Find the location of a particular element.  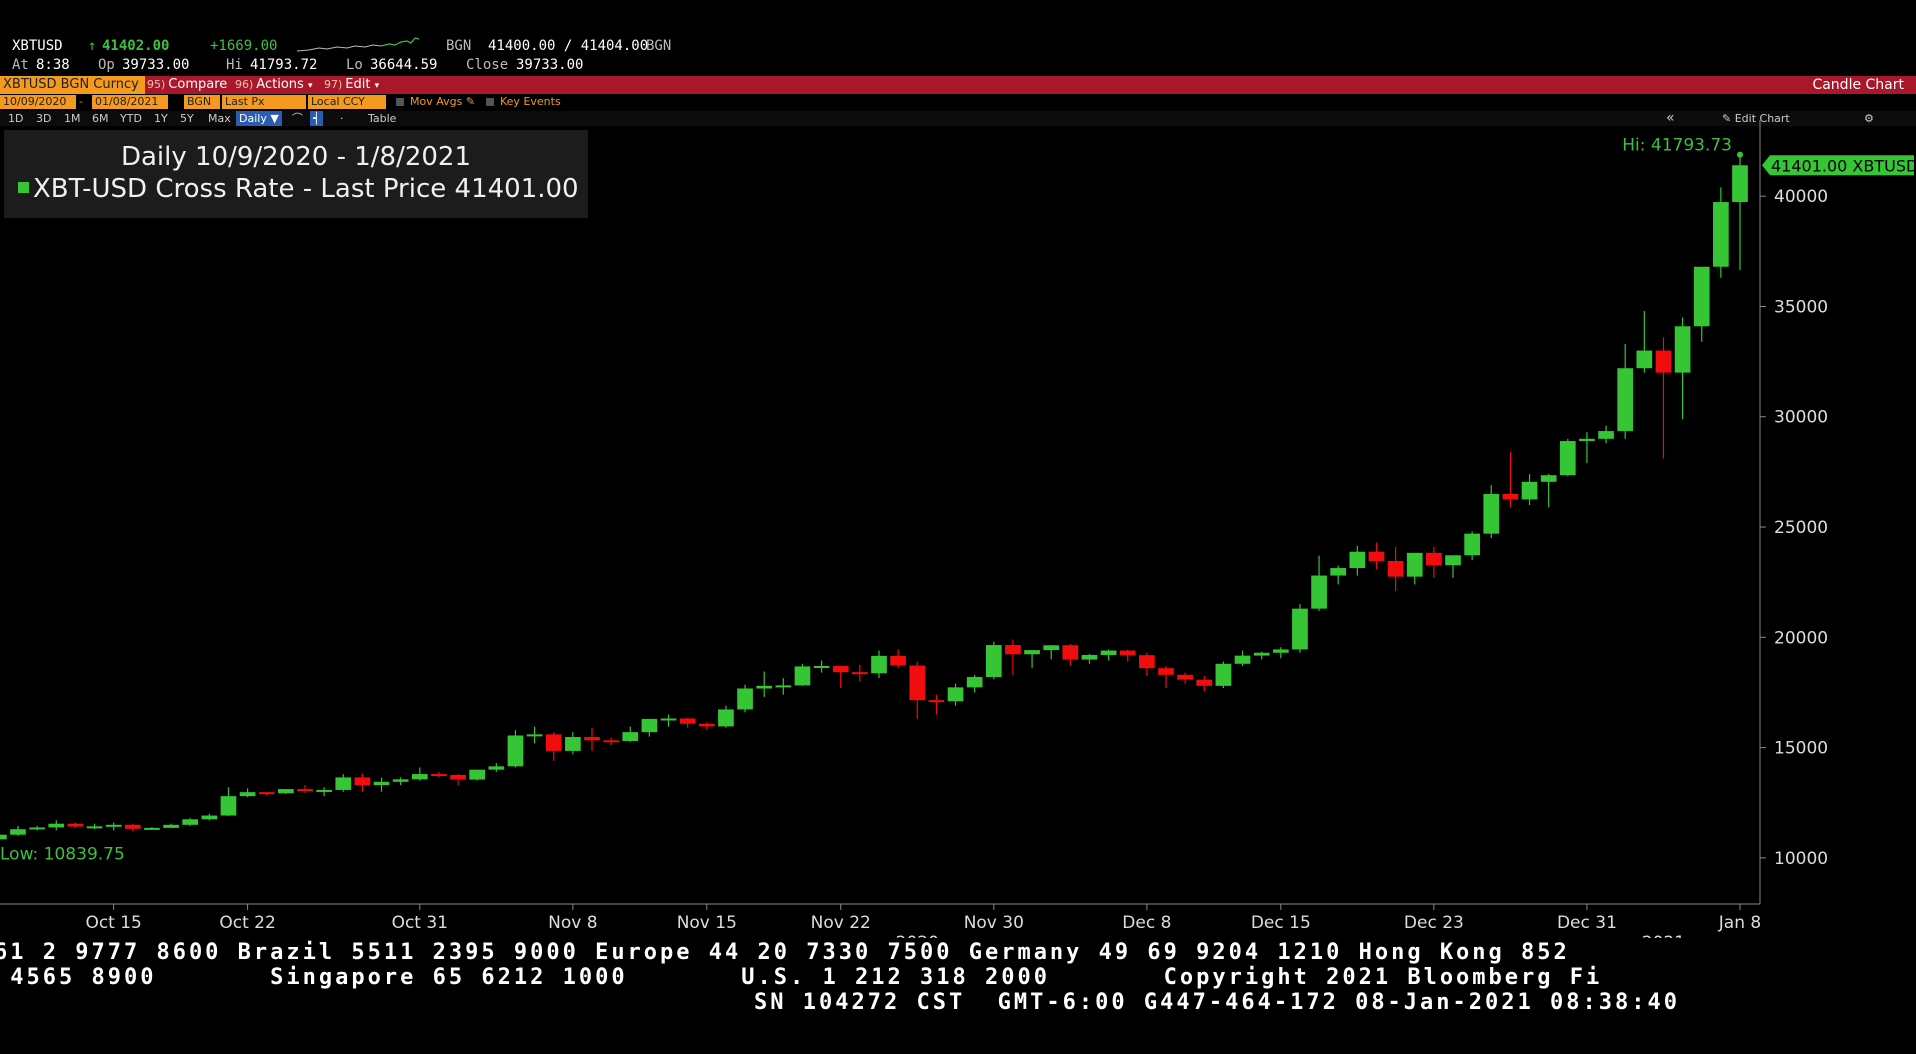

x-tick-label: Nov 22 is located at coordinates (841, 923).